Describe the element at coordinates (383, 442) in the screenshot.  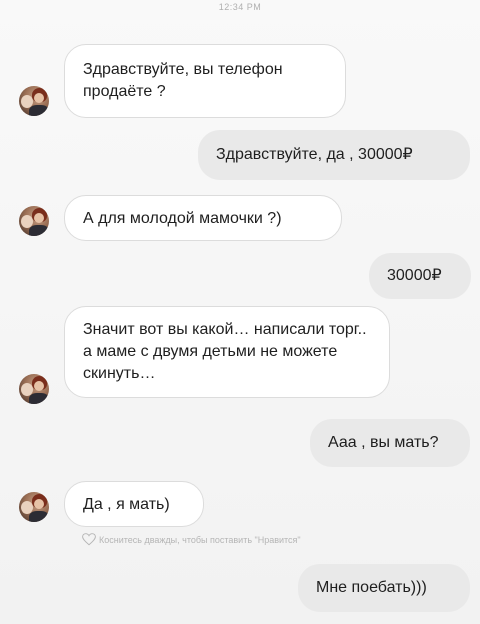
I see `message-text: Ааа , вы мать?` at that location.